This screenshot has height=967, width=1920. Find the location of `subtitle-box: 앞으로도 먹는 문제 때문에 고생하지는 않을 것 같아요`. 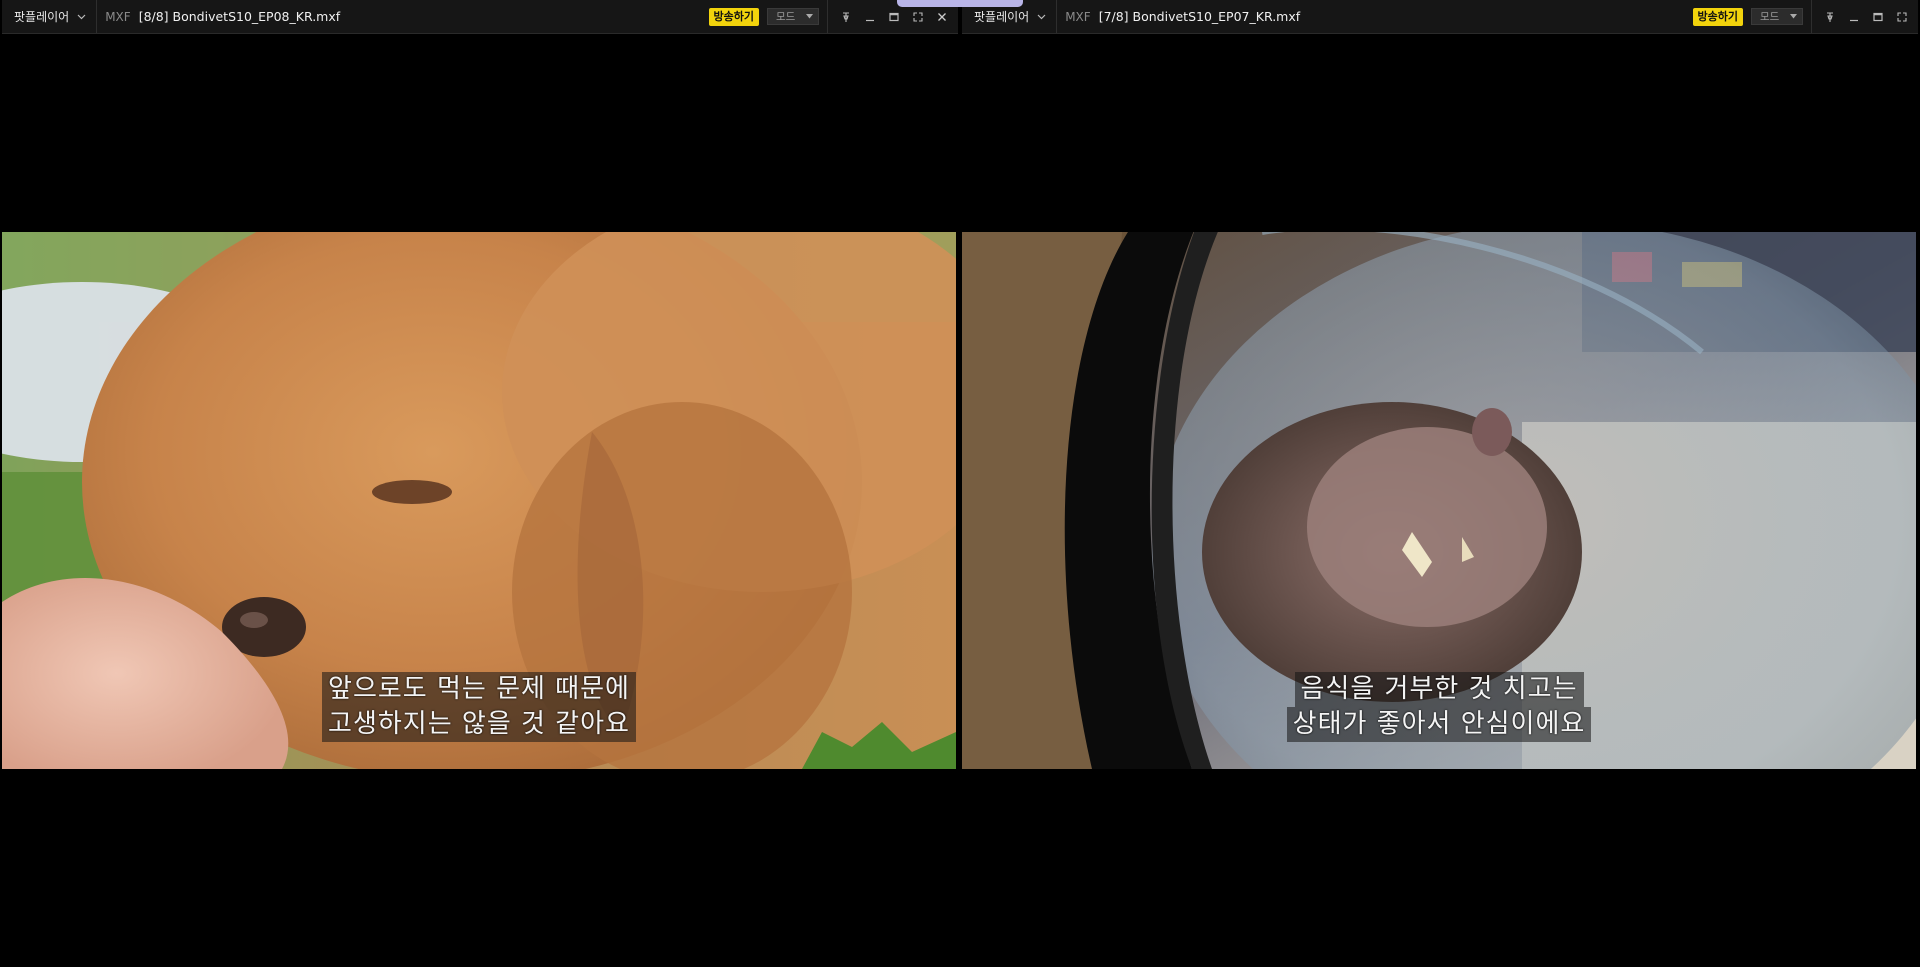

subtitle-box: 앞으로도 먹는 문제 때문에 고생하지는 않을 것 같아요 is located at coordinates (479, 707).